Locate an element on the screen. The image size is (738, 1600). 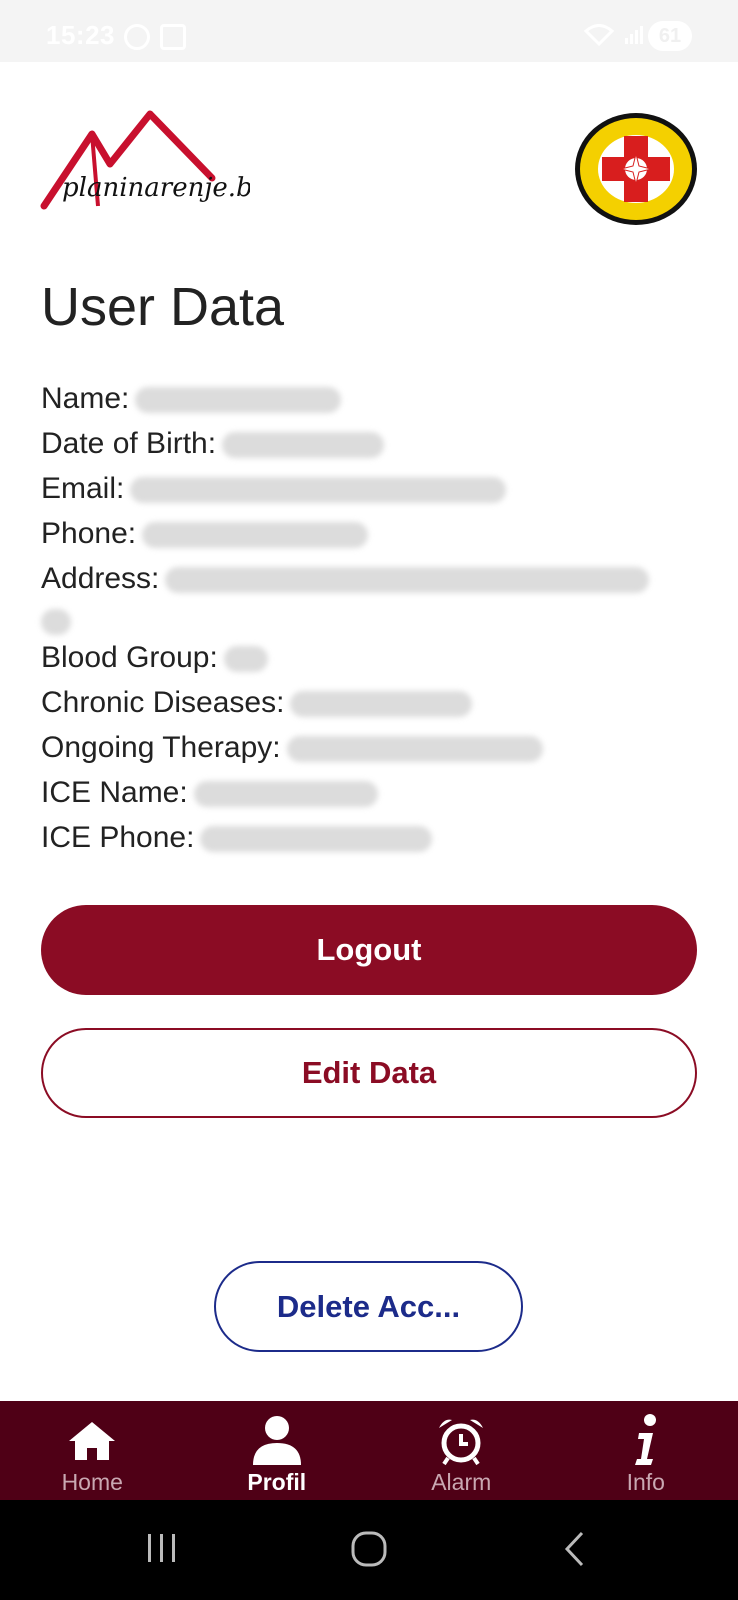
svg-text: planinarenje.ba is located at coordinates (156, 188).